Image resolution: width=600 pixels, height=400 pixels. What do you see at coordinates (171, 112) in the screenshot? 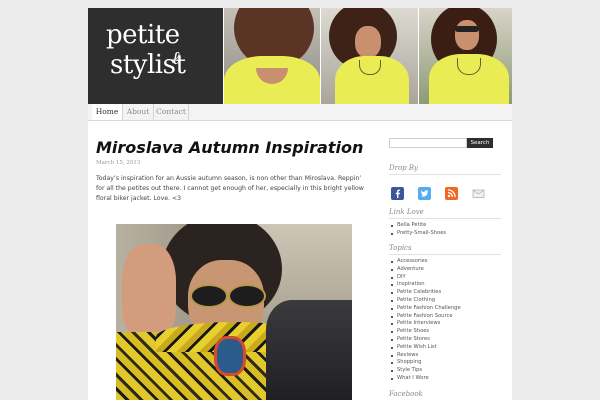
I see `nav-tab-contact: Contact` at bounding box center [171, 112].